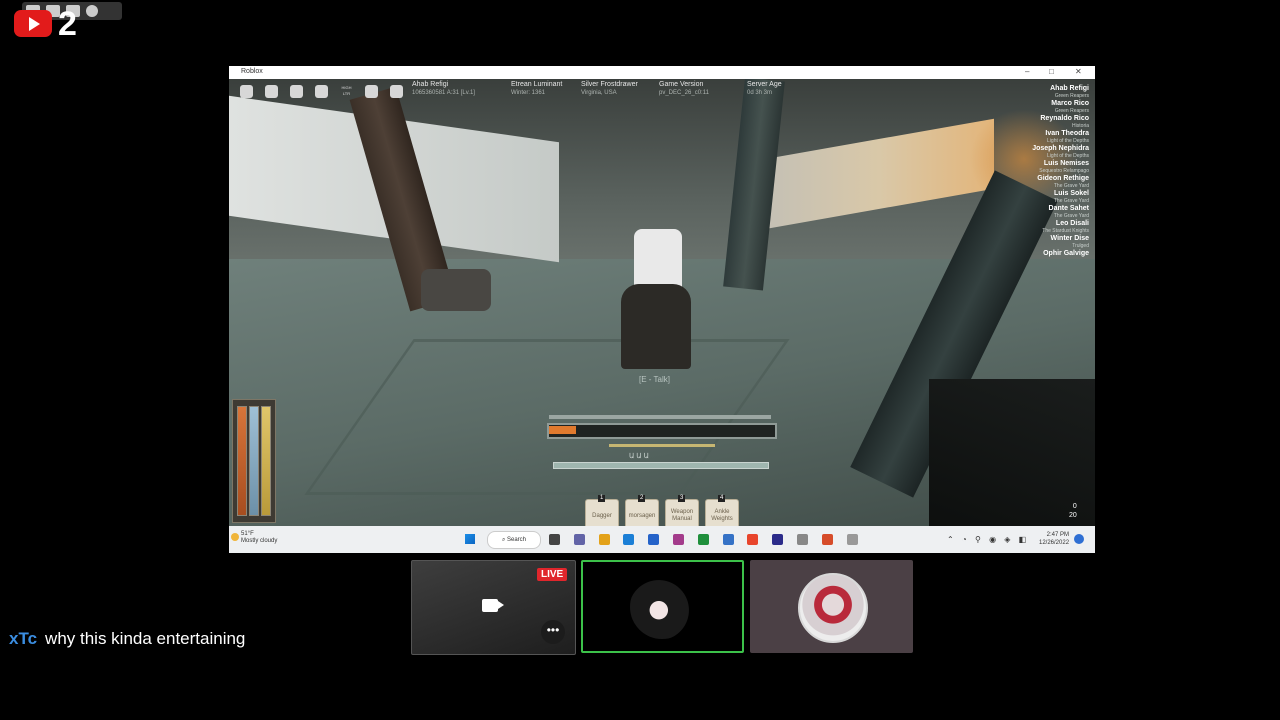 This screenshot has width=1280, height=720. What do you see at coordinates (235, 537) in the screenshot?
I see `weather-icon` at bounding box center [235, 537].